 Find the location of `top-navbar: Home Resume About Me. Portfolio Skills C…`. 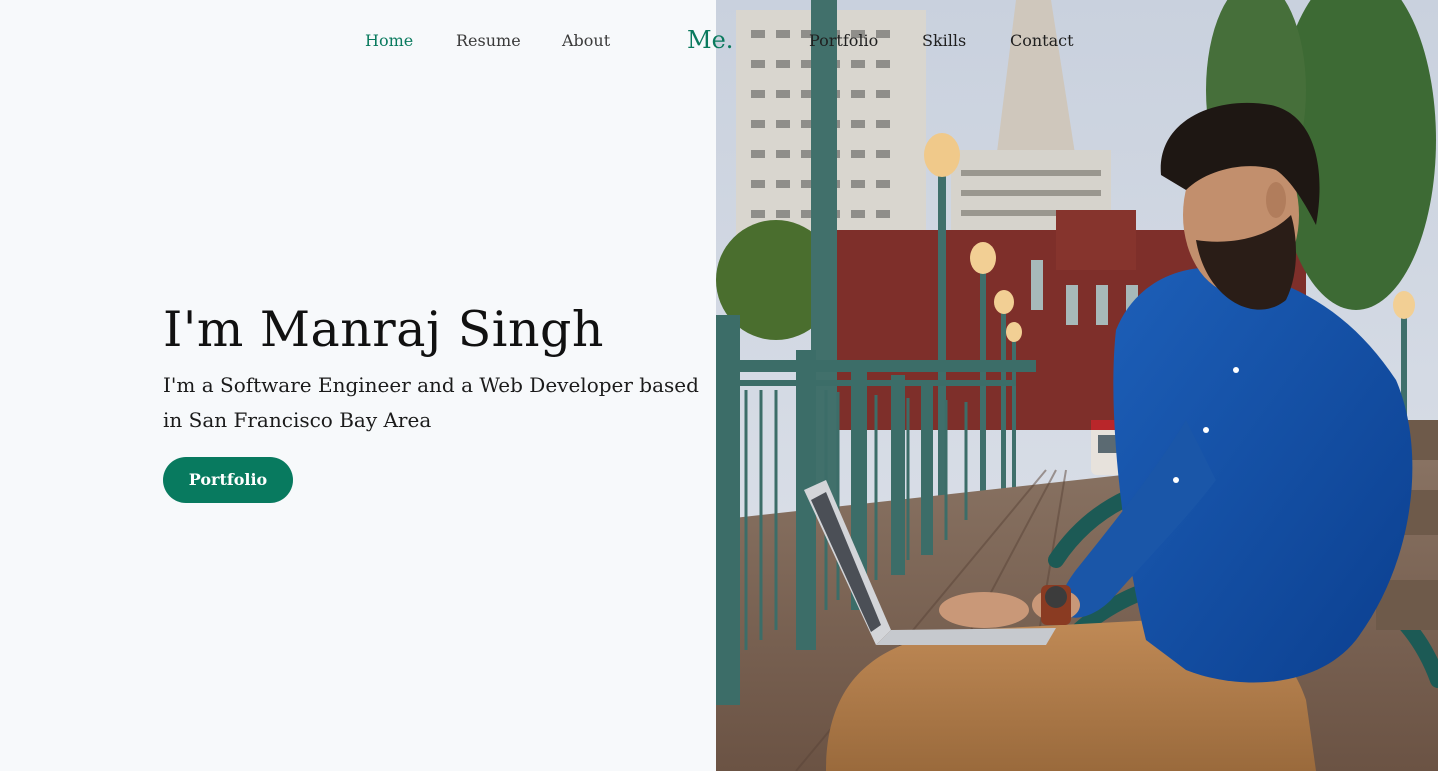

top-navbar: Home Resume About Me. Portfolio Skills C… is located at coordinates (719, 43).